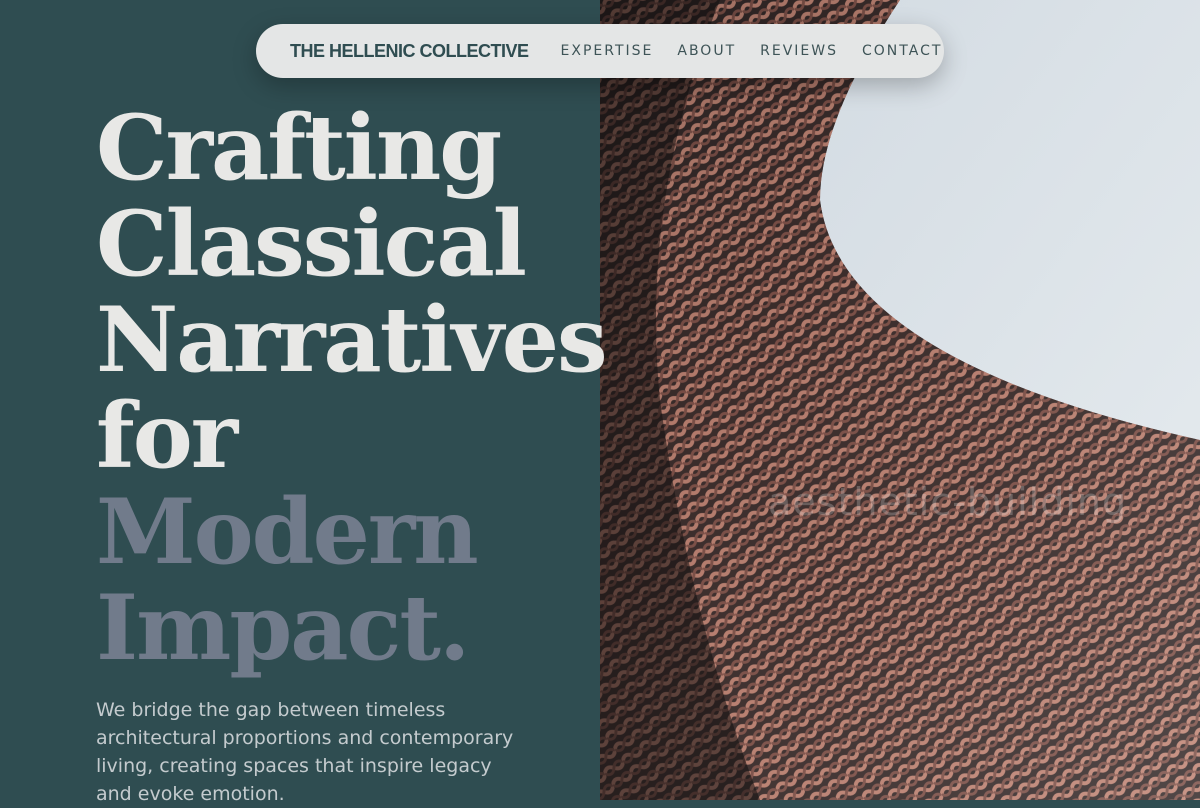 The width and height of the screenshot is (1200, 808). What do you see at coordinates (948, 502) in the screenshot?
I see `image-watermark: aesthetic-building` at bounding box center [948, 502].